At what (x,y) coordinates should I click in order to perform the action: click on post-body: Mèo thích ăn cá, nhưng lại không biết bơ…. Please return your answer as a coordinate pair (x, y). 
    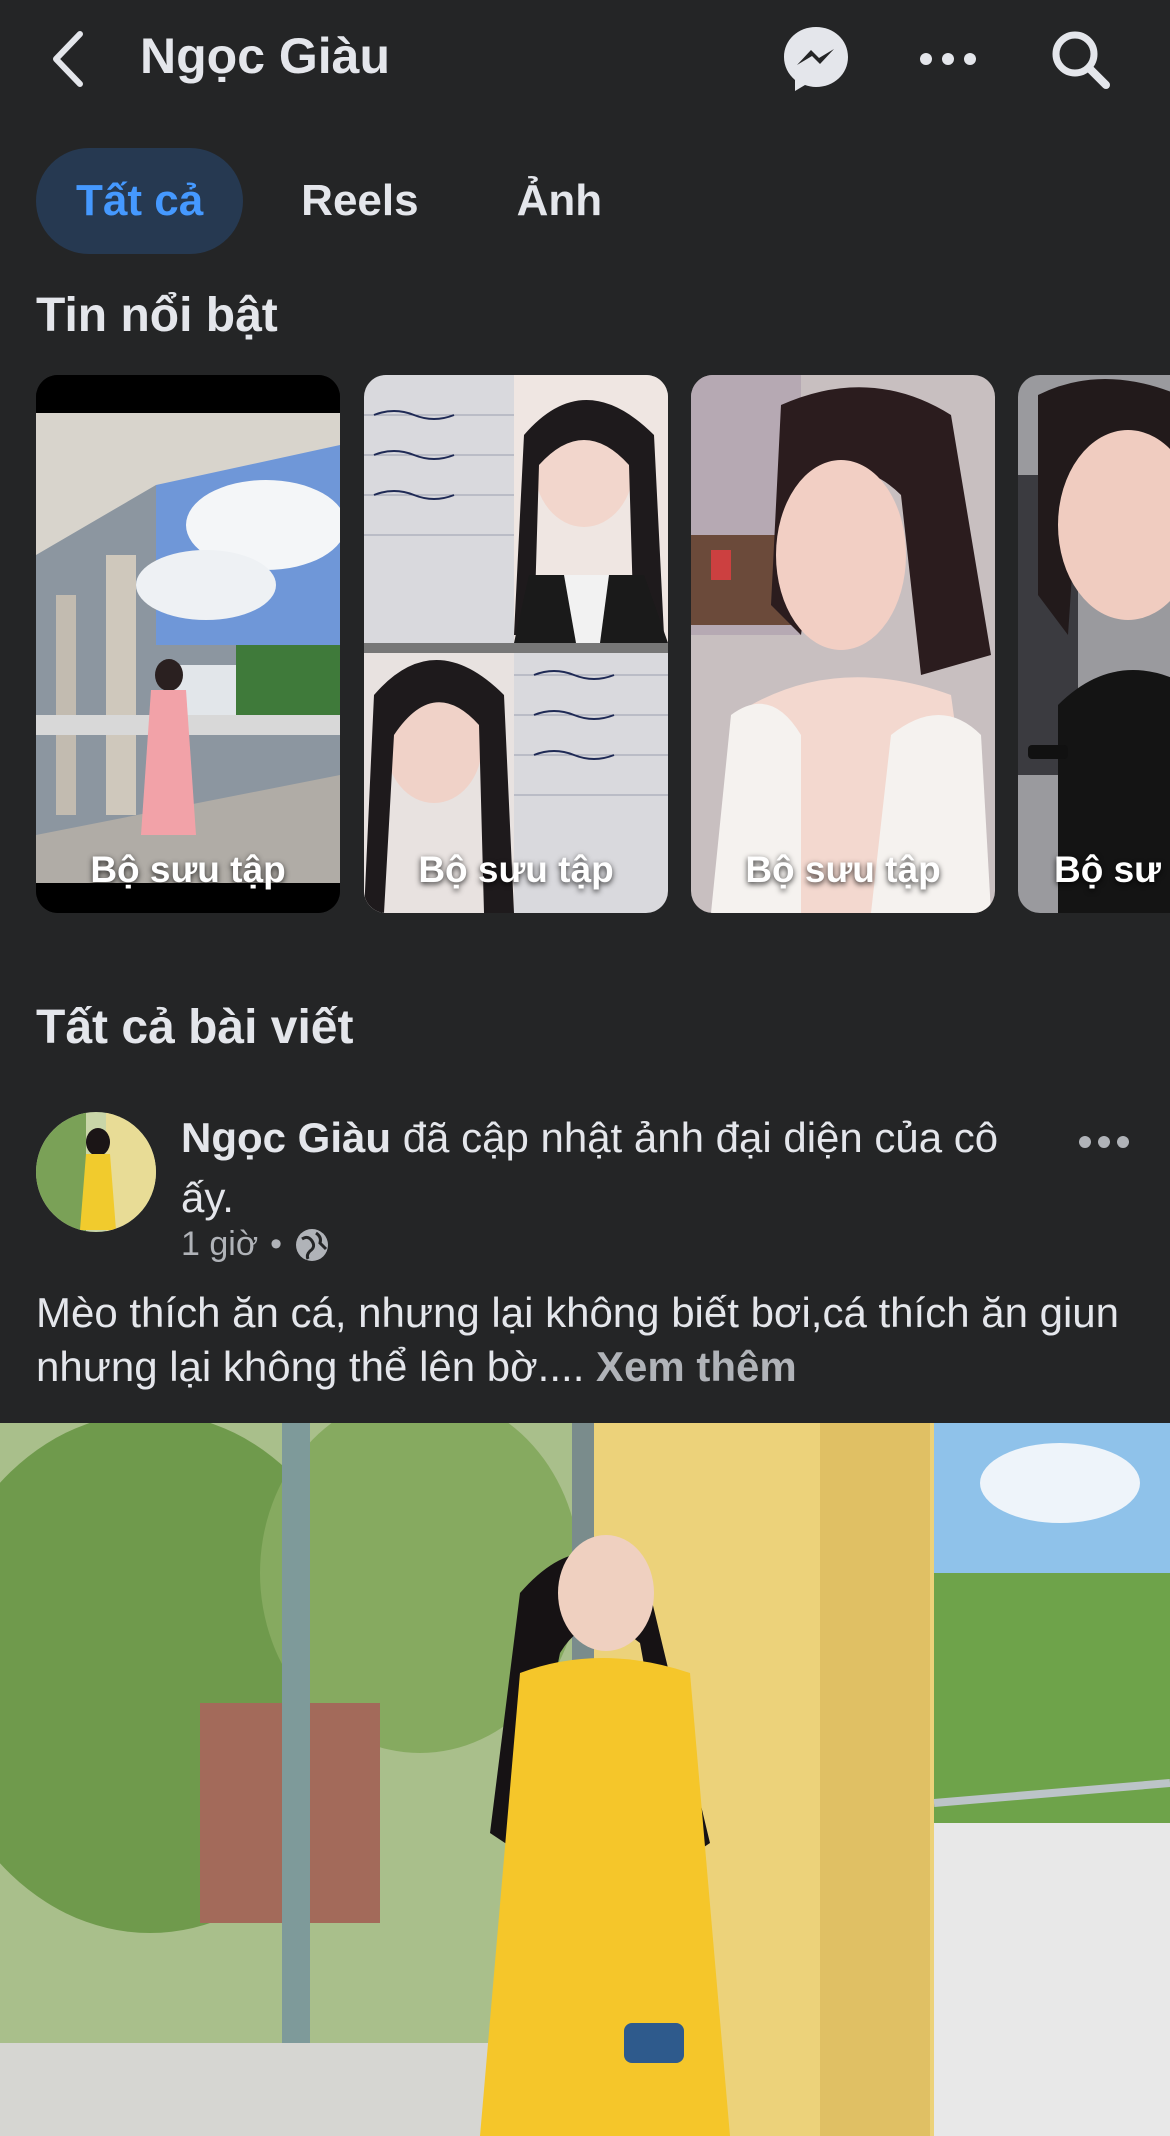
    Looking at the image, I should click on (591, 1340).